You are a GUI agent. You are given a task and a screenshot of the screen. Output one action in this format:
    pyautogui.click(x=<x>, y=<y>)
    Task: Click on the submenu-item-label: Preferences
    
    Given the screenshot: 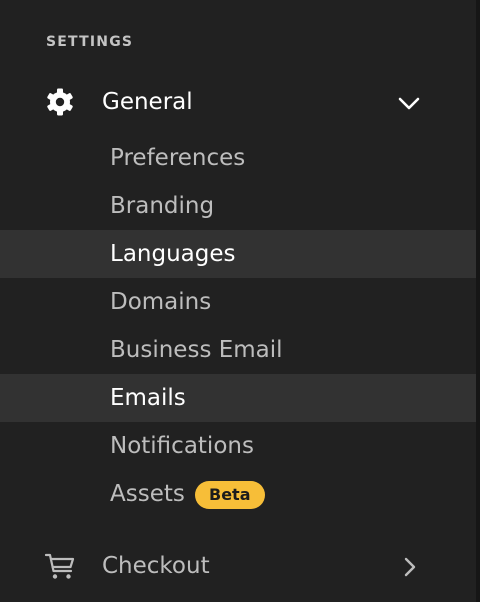 What is the action you would take?
    pyautogui.click(x=178, y=158)
    